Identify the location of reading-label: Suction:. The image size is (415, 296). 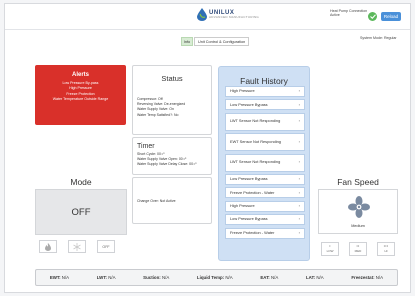
(152, 277).